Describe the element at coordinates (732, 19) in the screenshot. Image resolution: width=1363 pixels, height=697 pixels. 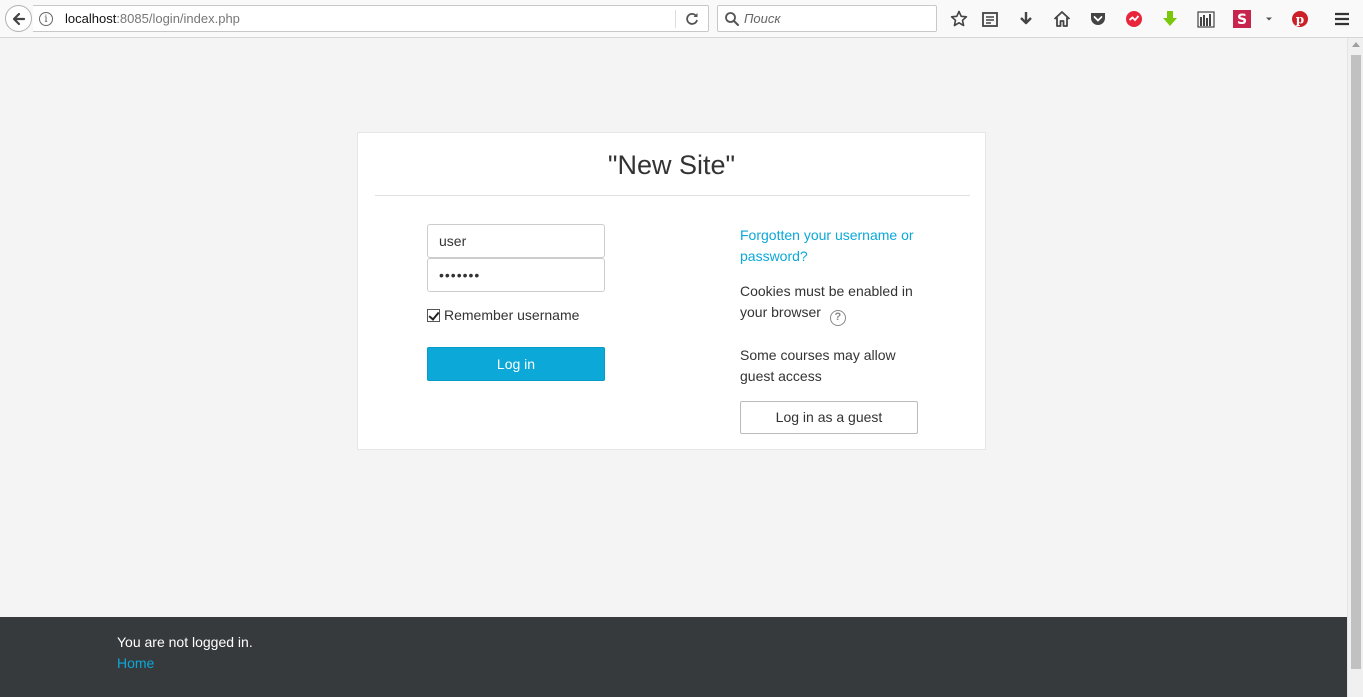
I see `search-icon` at that location.